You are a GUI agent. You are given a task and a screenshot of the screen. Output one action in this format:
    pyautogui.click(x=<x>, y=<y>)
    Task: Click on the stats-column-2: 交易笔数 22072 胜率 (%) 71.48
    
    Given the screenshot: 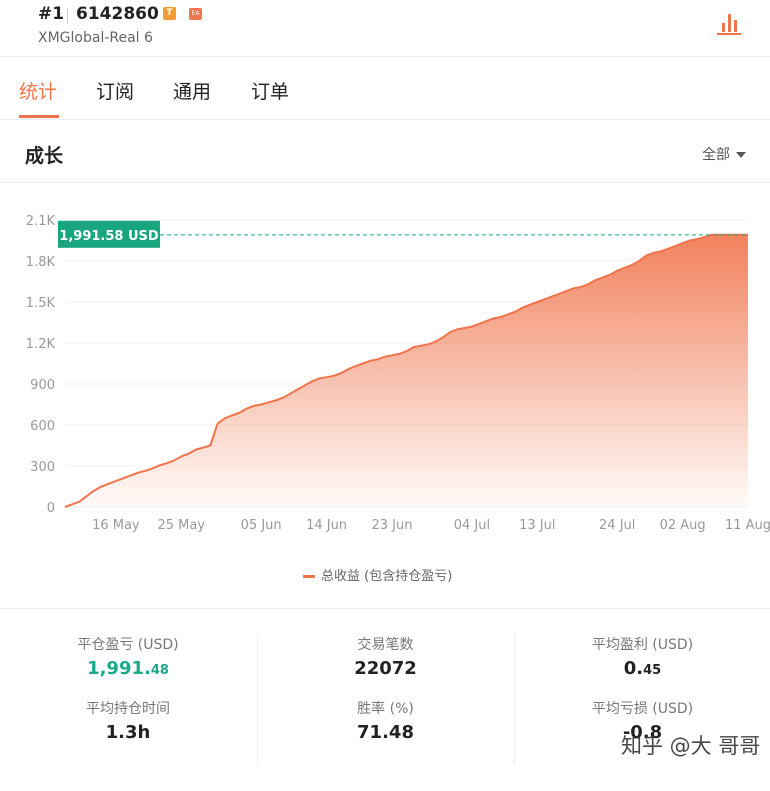 What is the action you would take?
    pyautogui.click(x=385, y=699)
    